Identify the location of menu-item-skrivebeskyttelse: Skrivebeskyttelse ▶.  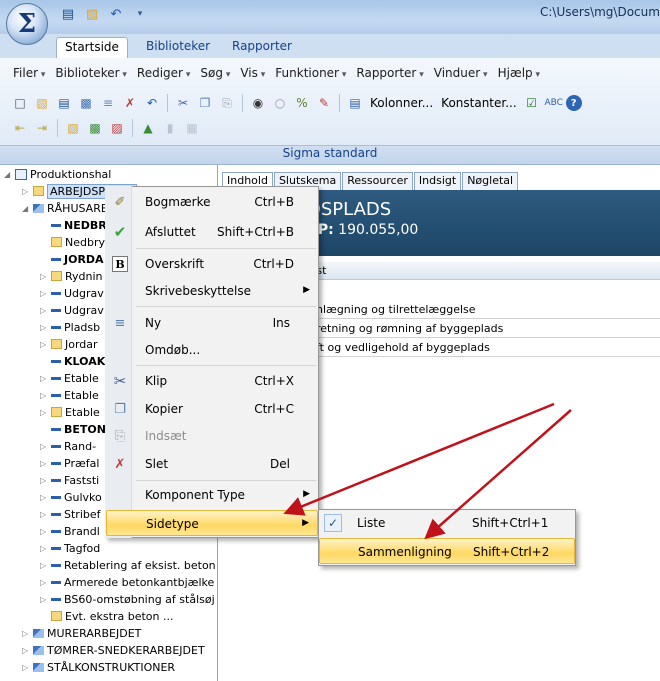
(212, 291).